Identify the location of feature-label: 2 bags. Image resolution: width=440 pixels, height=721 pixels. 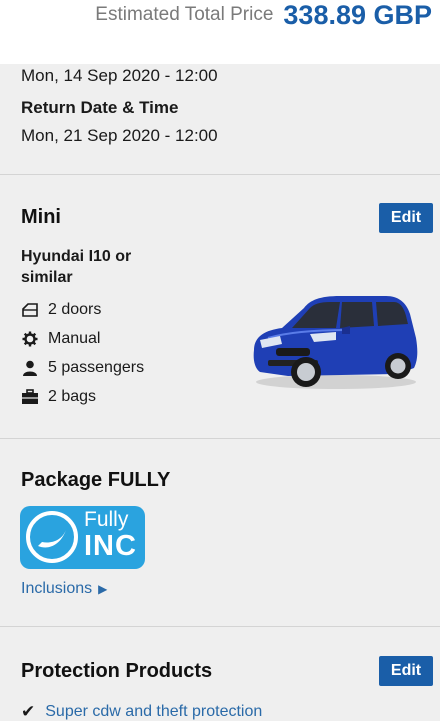
(72, 396).